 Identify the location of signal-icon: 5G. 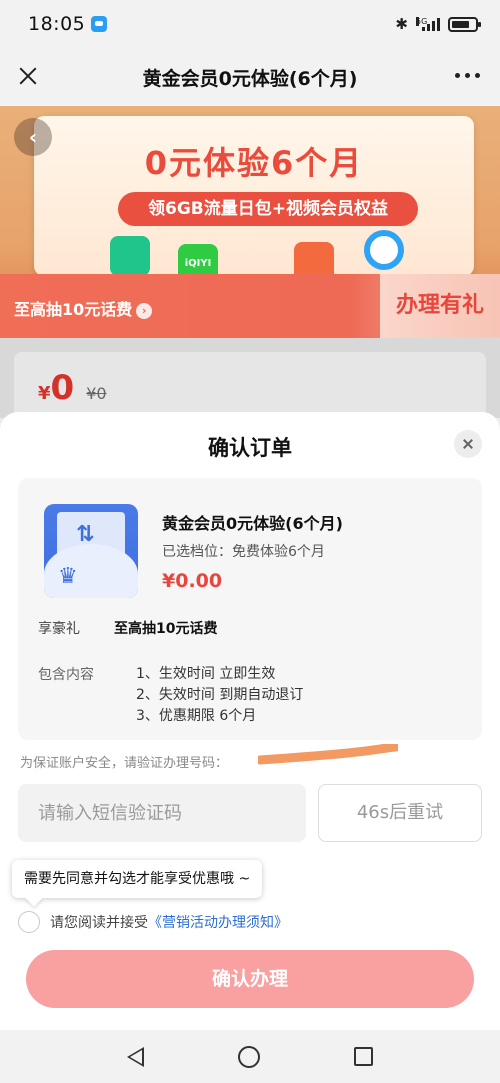
(428, 24).